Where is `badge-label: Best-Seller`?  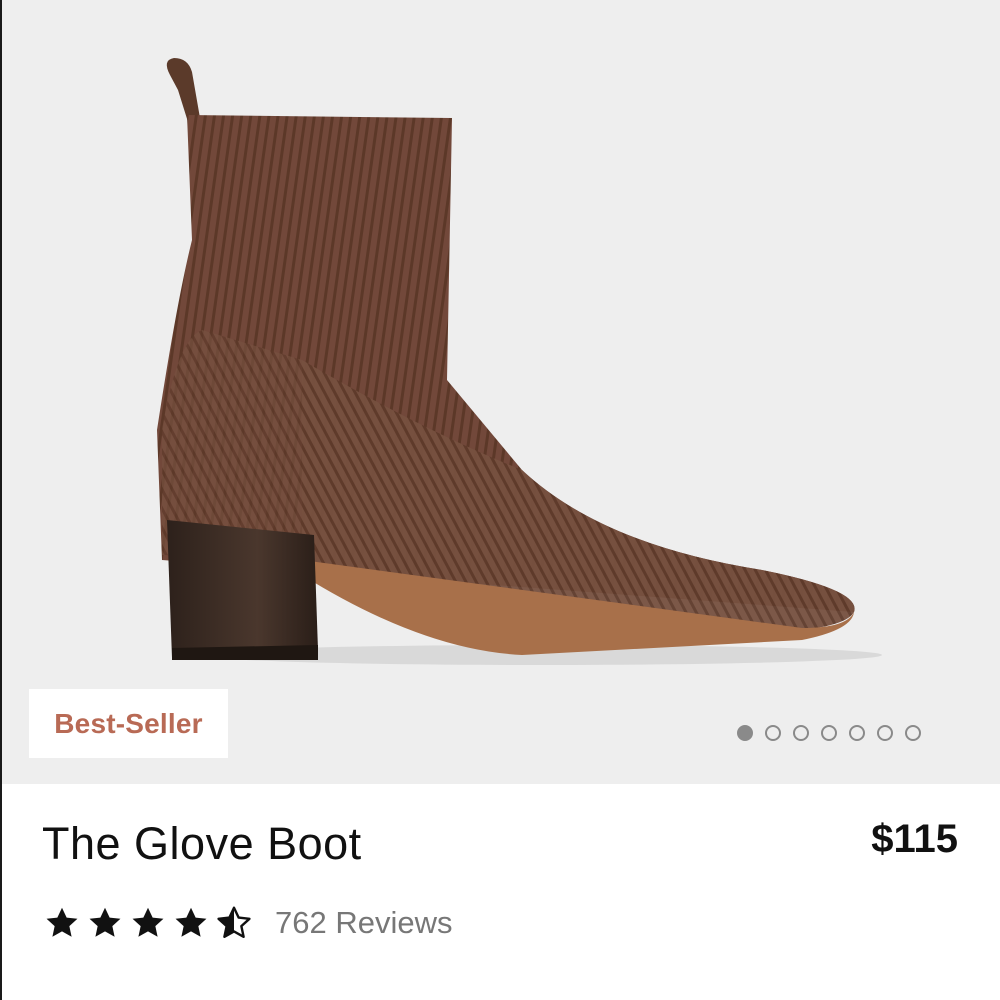 badge-label: Best-Seller is located at coordinates (128, 723).